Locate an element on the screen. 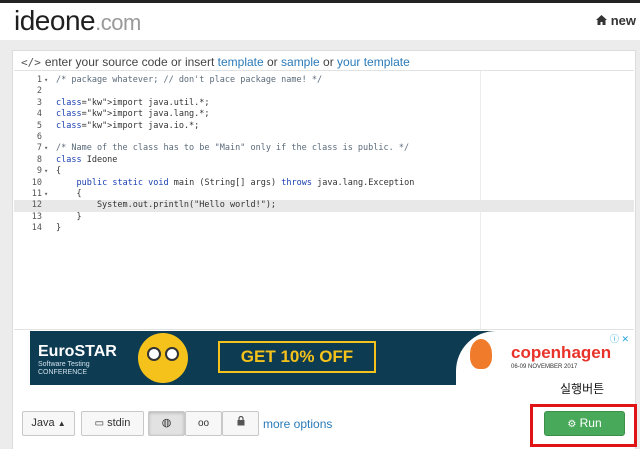 Image resolution: width=640 pixels, height=449 pixels. stdin-button: ▭ stdin is located at coordinates (112, 423).